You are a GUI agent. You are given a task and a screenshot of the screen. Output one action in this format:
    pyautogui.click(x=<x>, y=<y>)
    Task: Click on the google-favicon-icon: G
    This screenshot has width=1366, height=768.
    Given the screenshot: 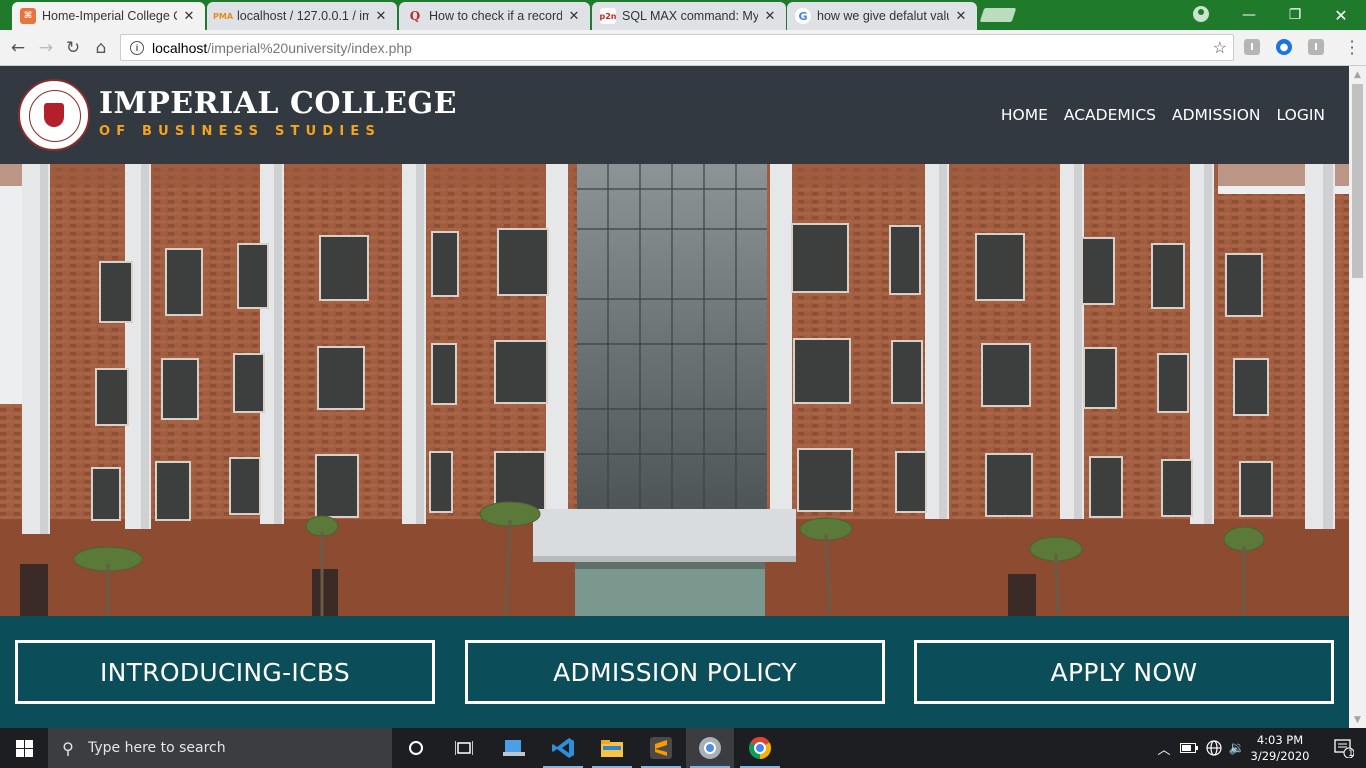 What is the action you would take?
    pyautogui.click(x=803, y=16)
    